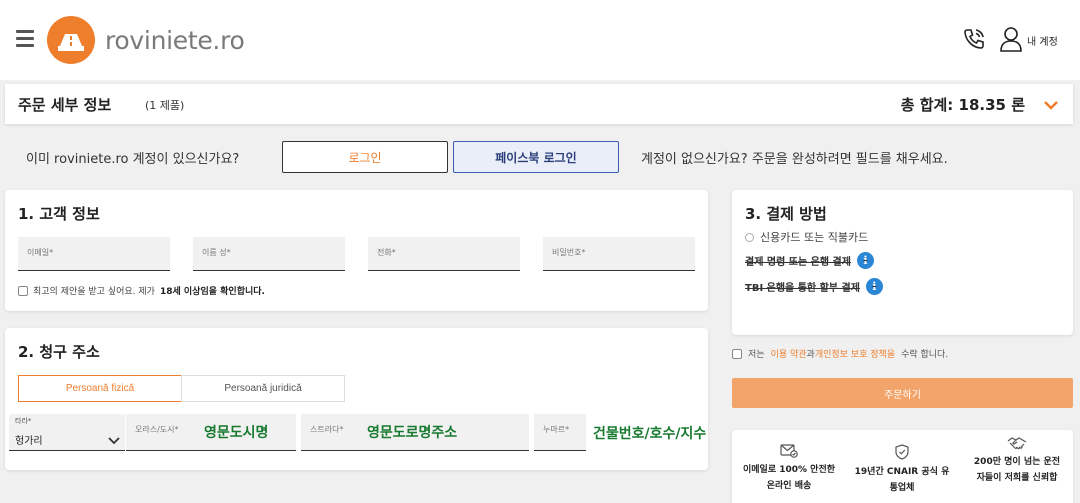 Image resolution: width=1080 pixels, height=503 pixels. Describe the element at coordinates (789, 462) in the screenshot. I see `trust-item-email: 이메일로 100% 안전한 온라인 배송` at that location.